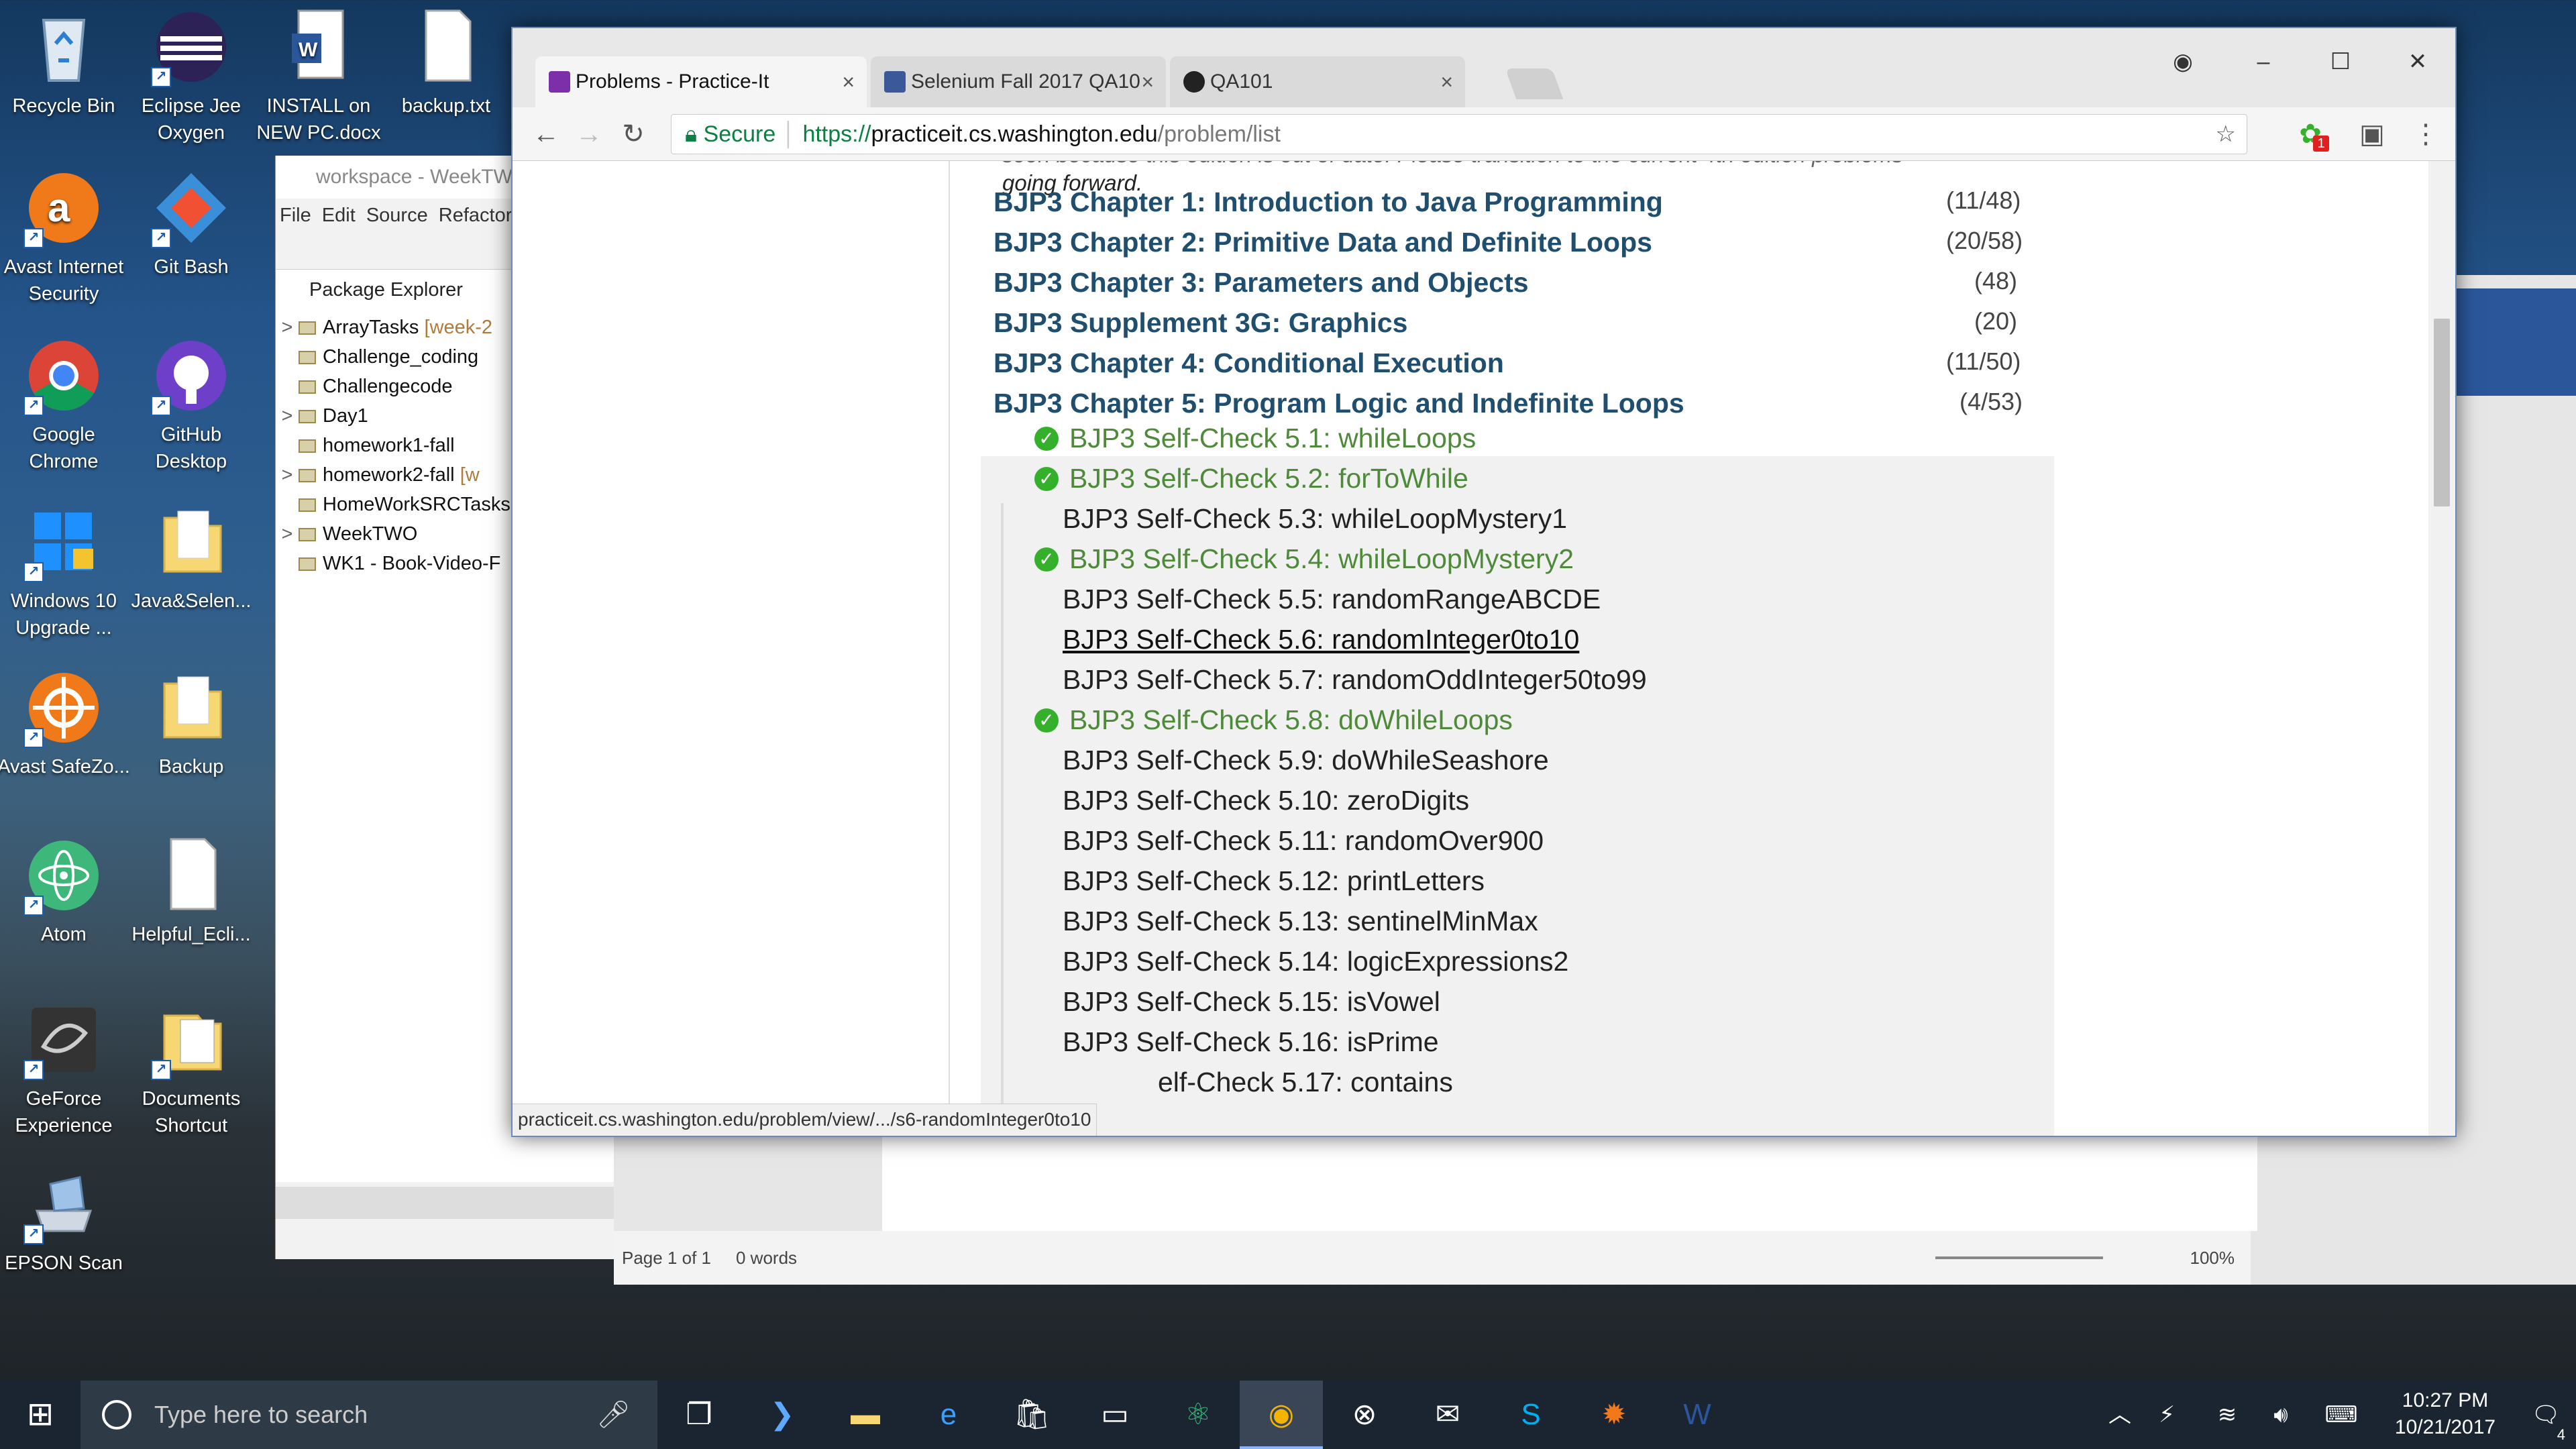 The width and height of the screenshot is (2576, 1449). Describe the element at coordinates (319, 76) in the screenshot. I see `desktop-icon-install-docx: W INSTALL on NEW PC.docx` at that location.